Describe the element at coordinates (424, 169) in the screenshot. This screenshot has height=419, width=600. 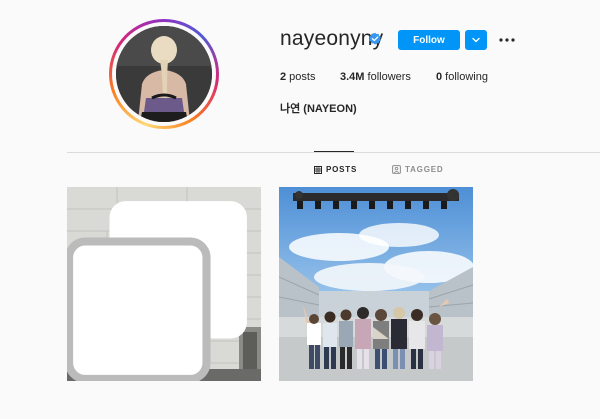
I see `tab-tagged-label: TAGGED` at that location.